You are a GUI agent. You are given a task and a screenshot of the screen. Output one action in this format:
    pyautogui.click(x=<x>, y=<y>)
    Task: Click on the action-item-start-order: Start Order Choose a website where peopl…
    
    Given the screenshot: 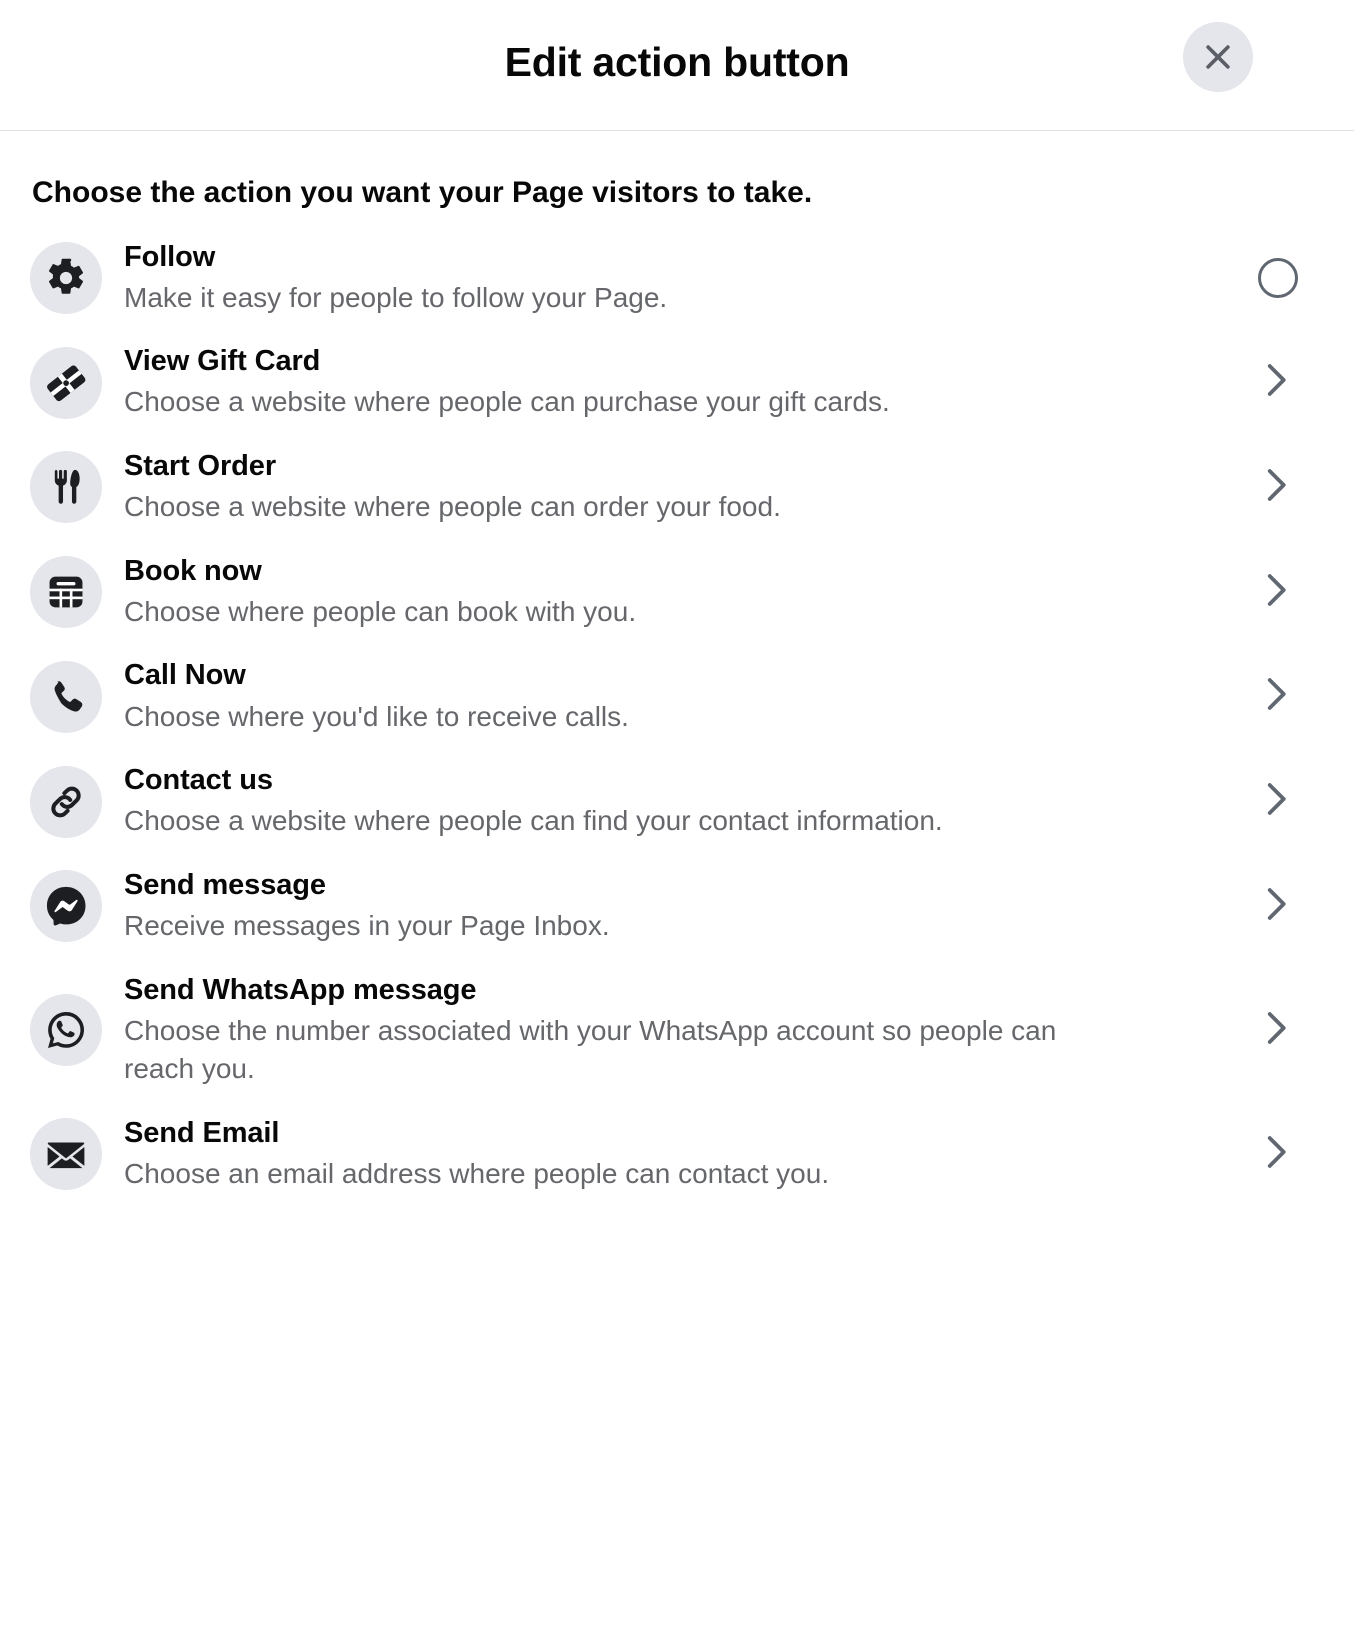 What is the action you would take?
    pyautogui.click(x=677, y=487)
    